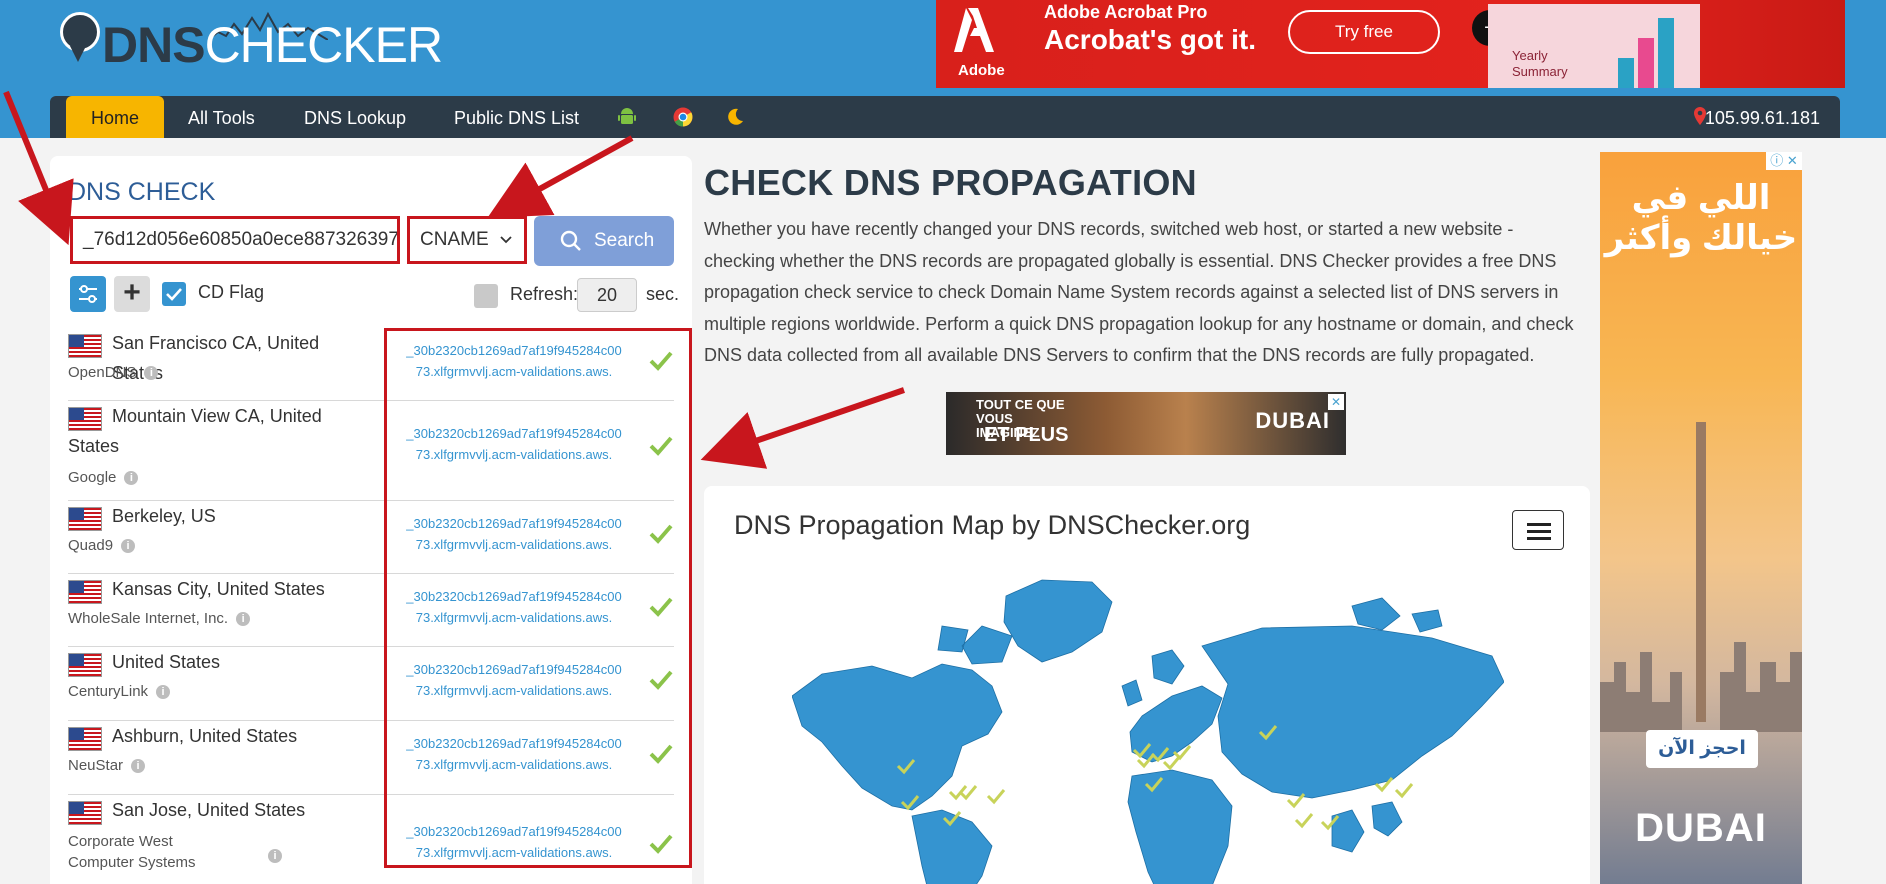 The height and width of the screenshot is (884, 1886). Describe the element at coordinates (142, 192) in the screenshot. I see `dns-check-title: DNS CHECK` at that location.